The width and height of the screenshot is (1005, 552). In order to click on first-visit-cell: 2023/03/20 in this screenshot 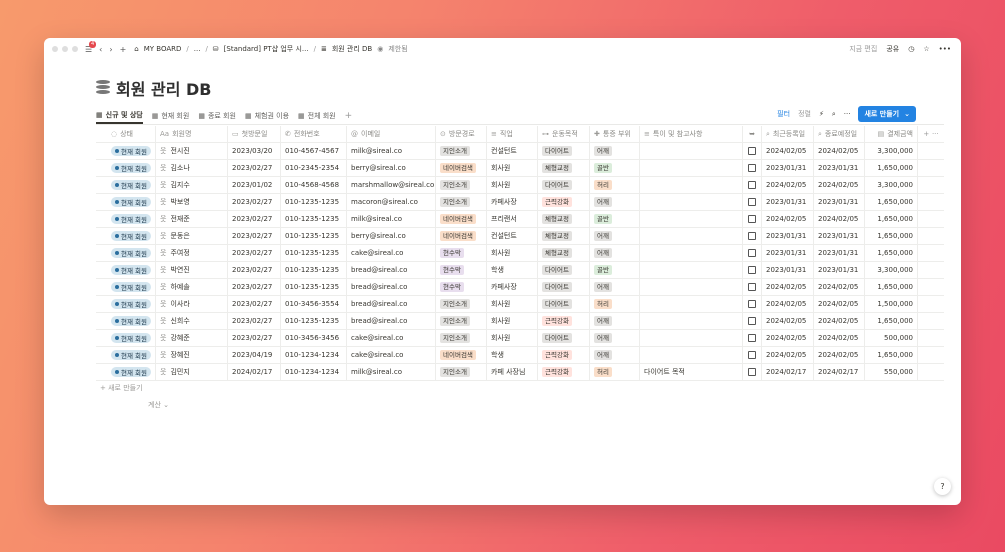, I will do `click(254, 151)`.